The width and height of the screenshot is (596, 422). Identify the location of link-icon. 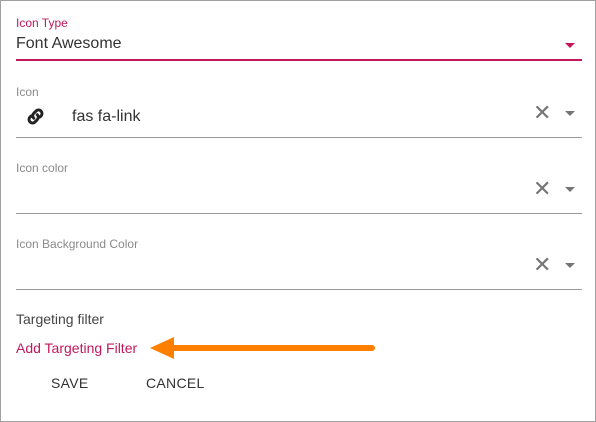
(35, 116).